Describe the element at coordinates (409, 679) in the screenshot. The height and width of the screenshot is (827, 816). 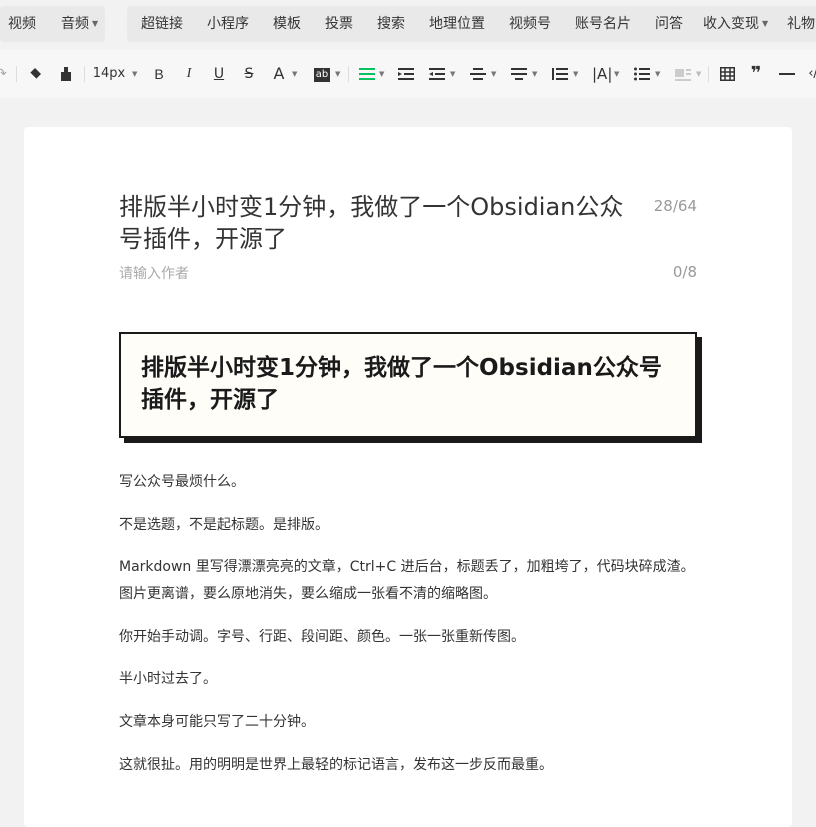
I see `paragraph: 半小时过去了。` at that location.